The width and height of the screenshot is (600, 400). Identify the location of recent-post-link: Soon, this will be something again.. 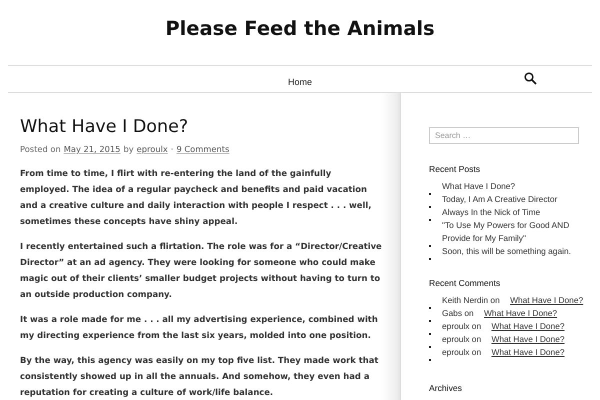
(502, 251).